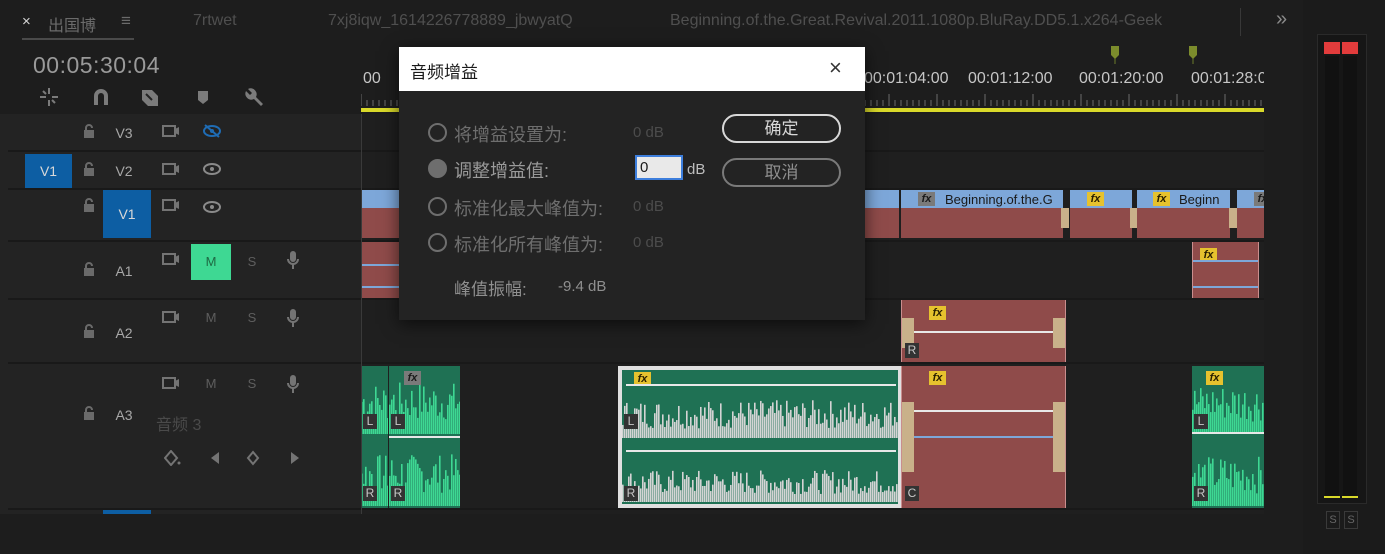 The width and height of the screenshot is (1385, 554). What do you see at coordinates (381, 214) in the screenshot?
I see `video-clip` at bounding box center [381, 214].